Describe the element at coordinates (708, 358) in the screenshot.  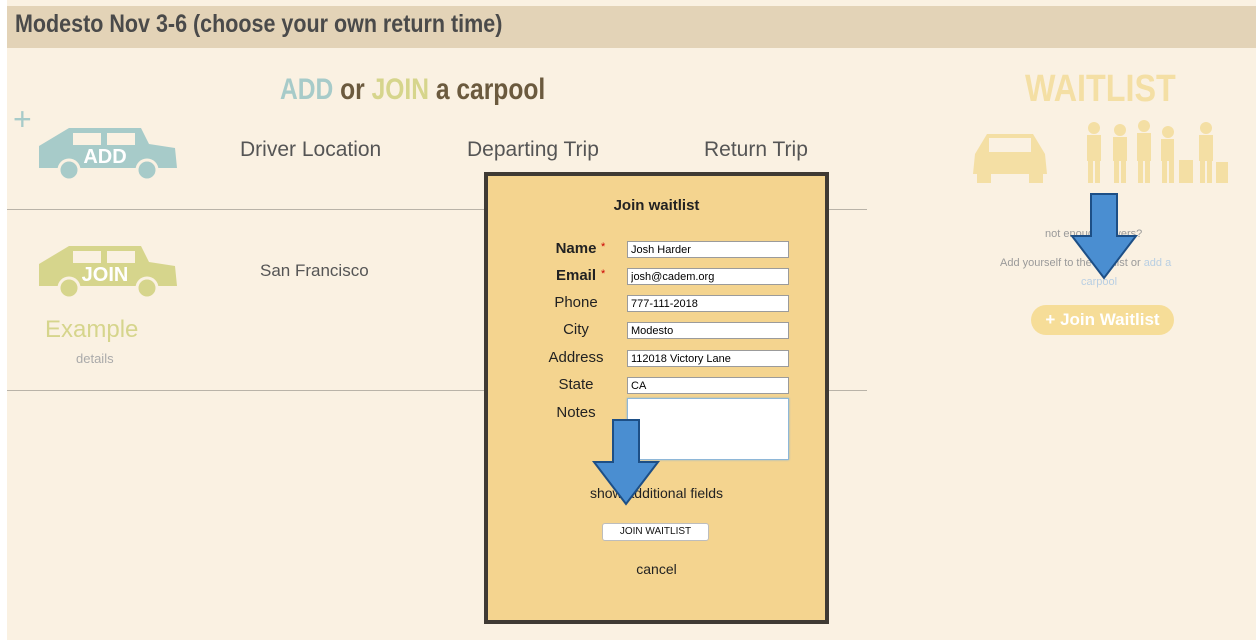
I see `address-field` at that location.